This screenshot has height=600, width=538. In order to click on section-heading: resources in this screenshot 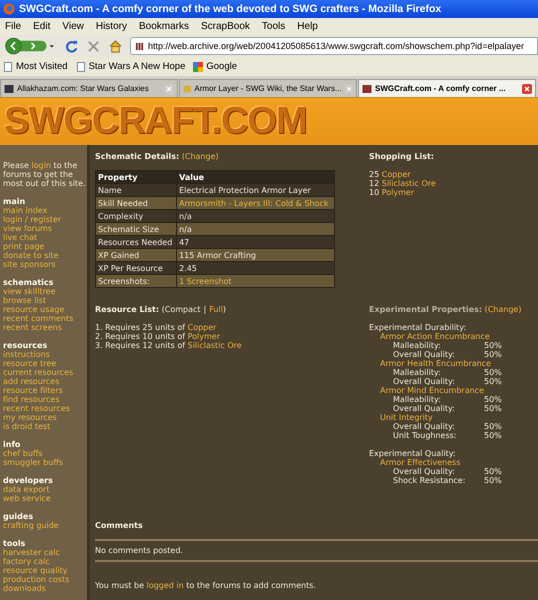, I will do `click(25, 345)`.